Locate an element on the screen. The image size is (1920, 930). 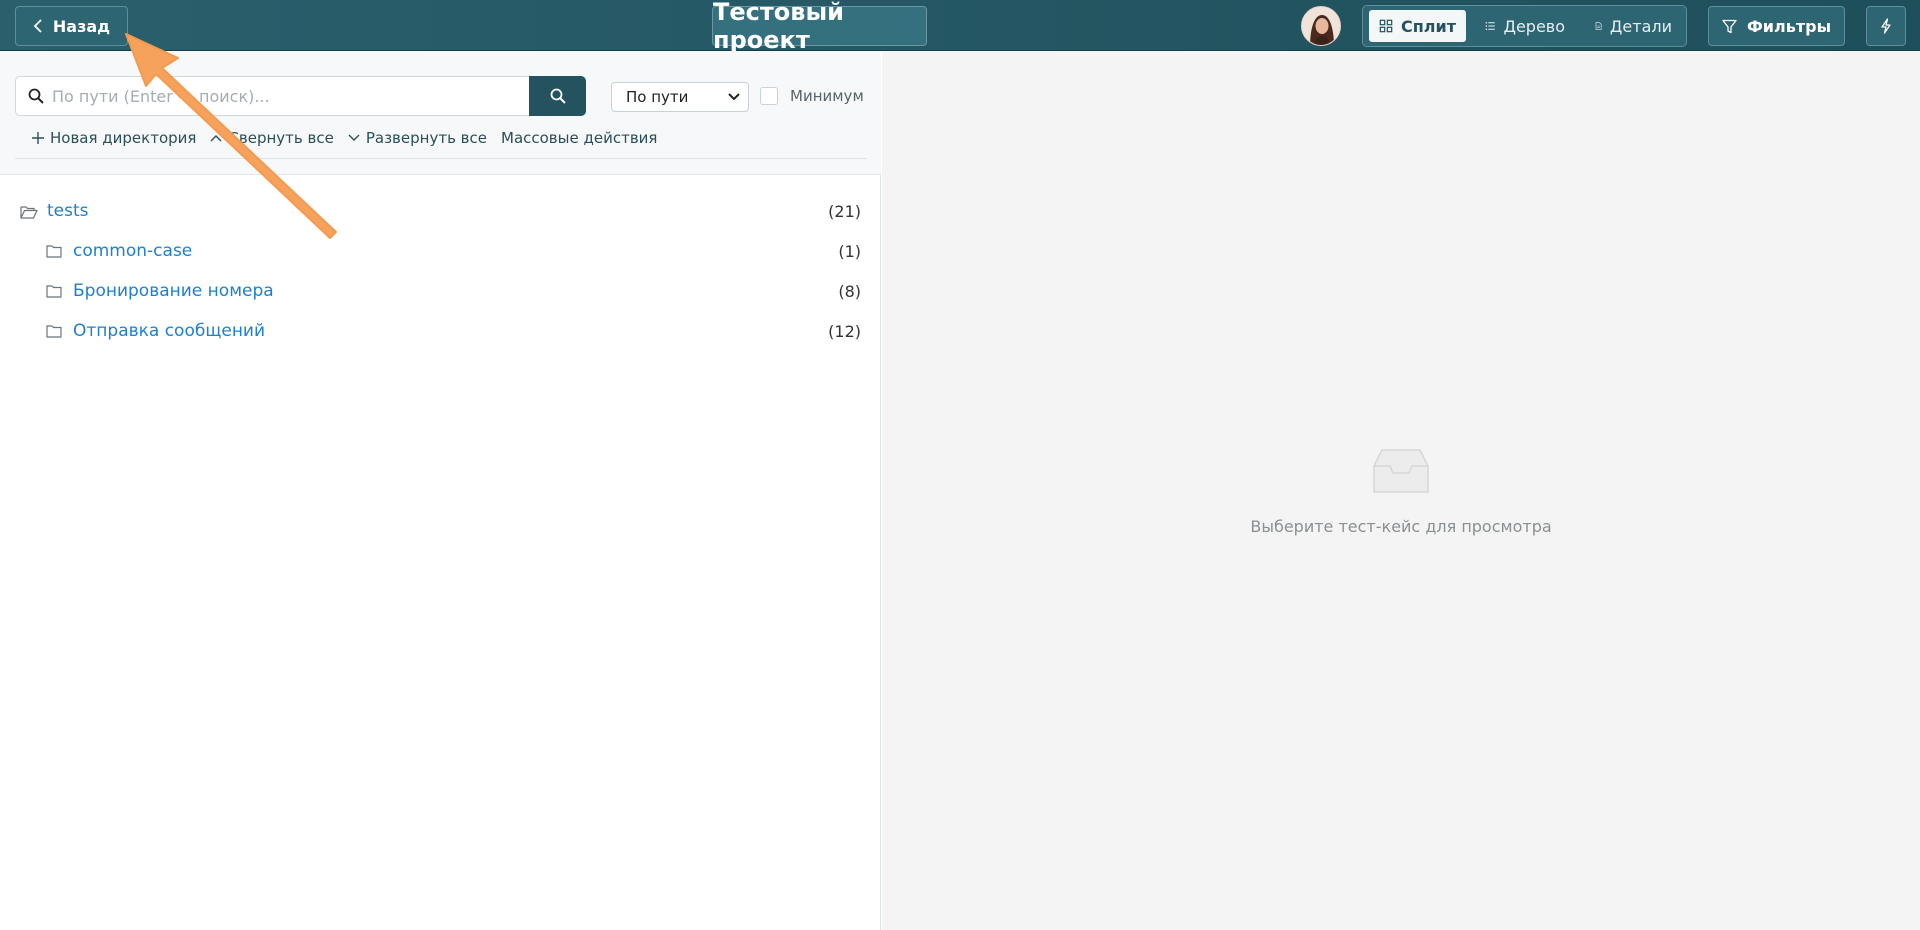
empty-state-text: Выберите тест-кейс для просмотра is located at coordinates (1401, 526).